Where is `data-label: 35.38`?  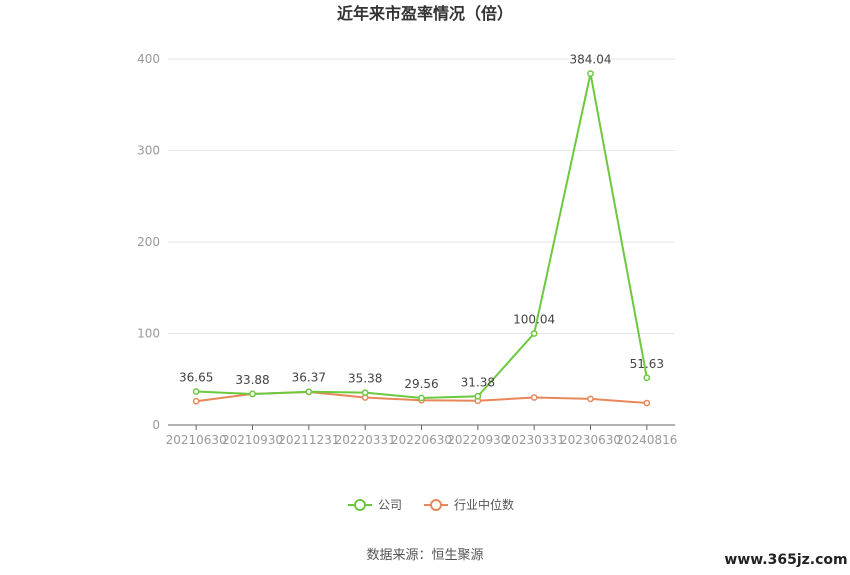
data-label: 35.38 is located at coordinates (365, 379).